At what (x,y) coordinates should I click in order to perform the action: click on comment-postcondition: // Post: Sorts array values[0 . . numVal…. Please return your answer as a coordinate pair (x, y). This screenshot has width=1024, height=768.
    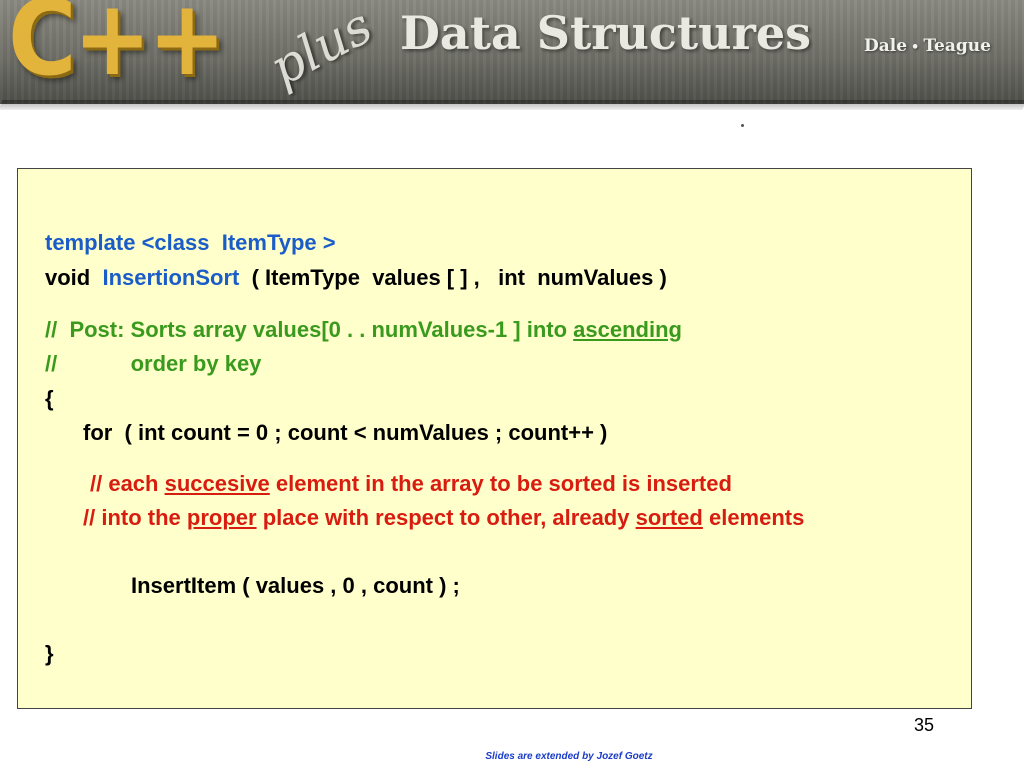
    Looking at the image, I should click on (363, 330).